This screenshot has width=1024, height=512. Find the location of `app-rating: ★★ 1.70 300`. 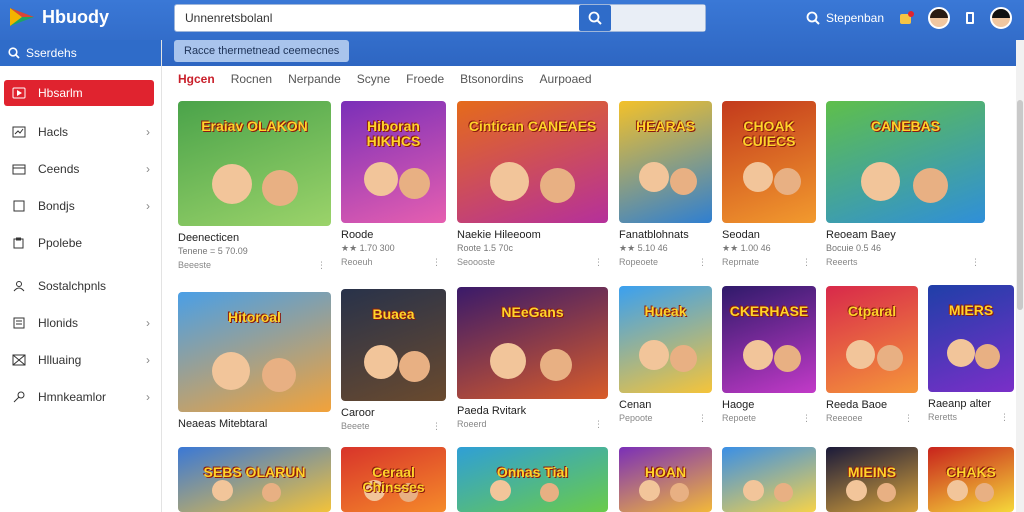

app-rating: ★★ 1.70 300 is located at coordinates (368, 248).